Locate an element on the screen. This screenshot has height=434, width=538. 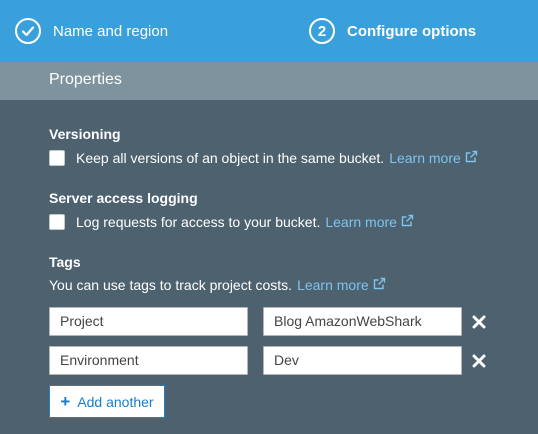
step-number: 2 is located at coordinates (322, 31).